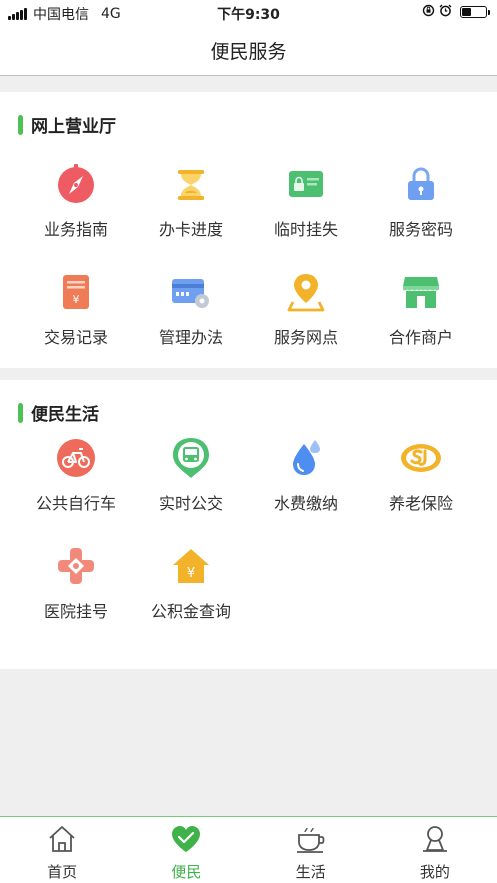 This screenshot has height=883, width=497. I want to click on section-header: 便民生活, so click(58, 412).